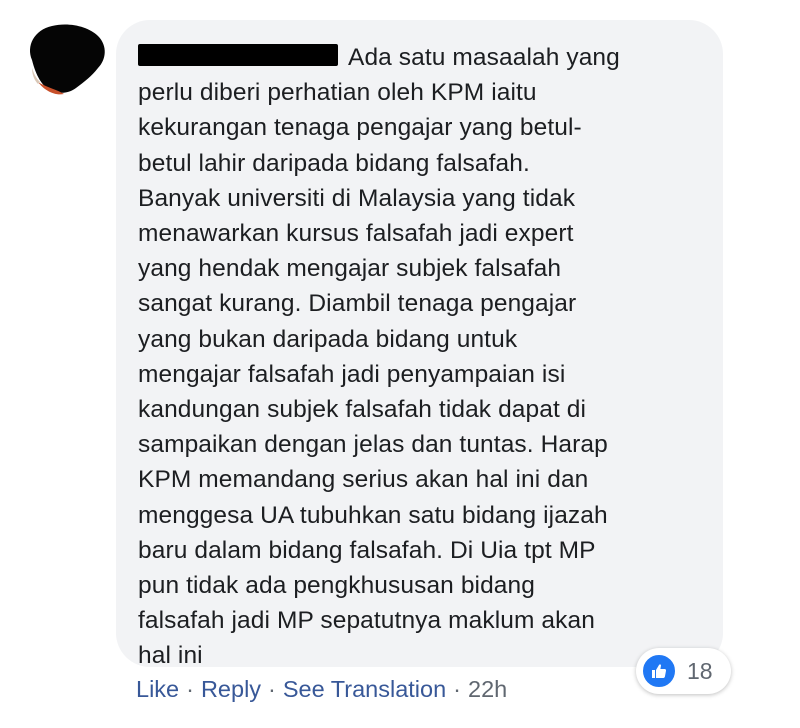 The width and height of the screenshot is (800, 728). What do you see at coordinates (170, 656) in the screenshot?
I see `comment-line: hal ini` at bounding box center [170, 656].